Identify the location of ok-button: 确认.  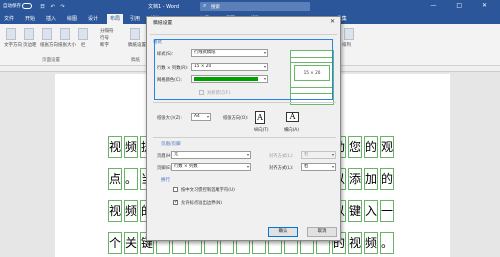
(283, 232).